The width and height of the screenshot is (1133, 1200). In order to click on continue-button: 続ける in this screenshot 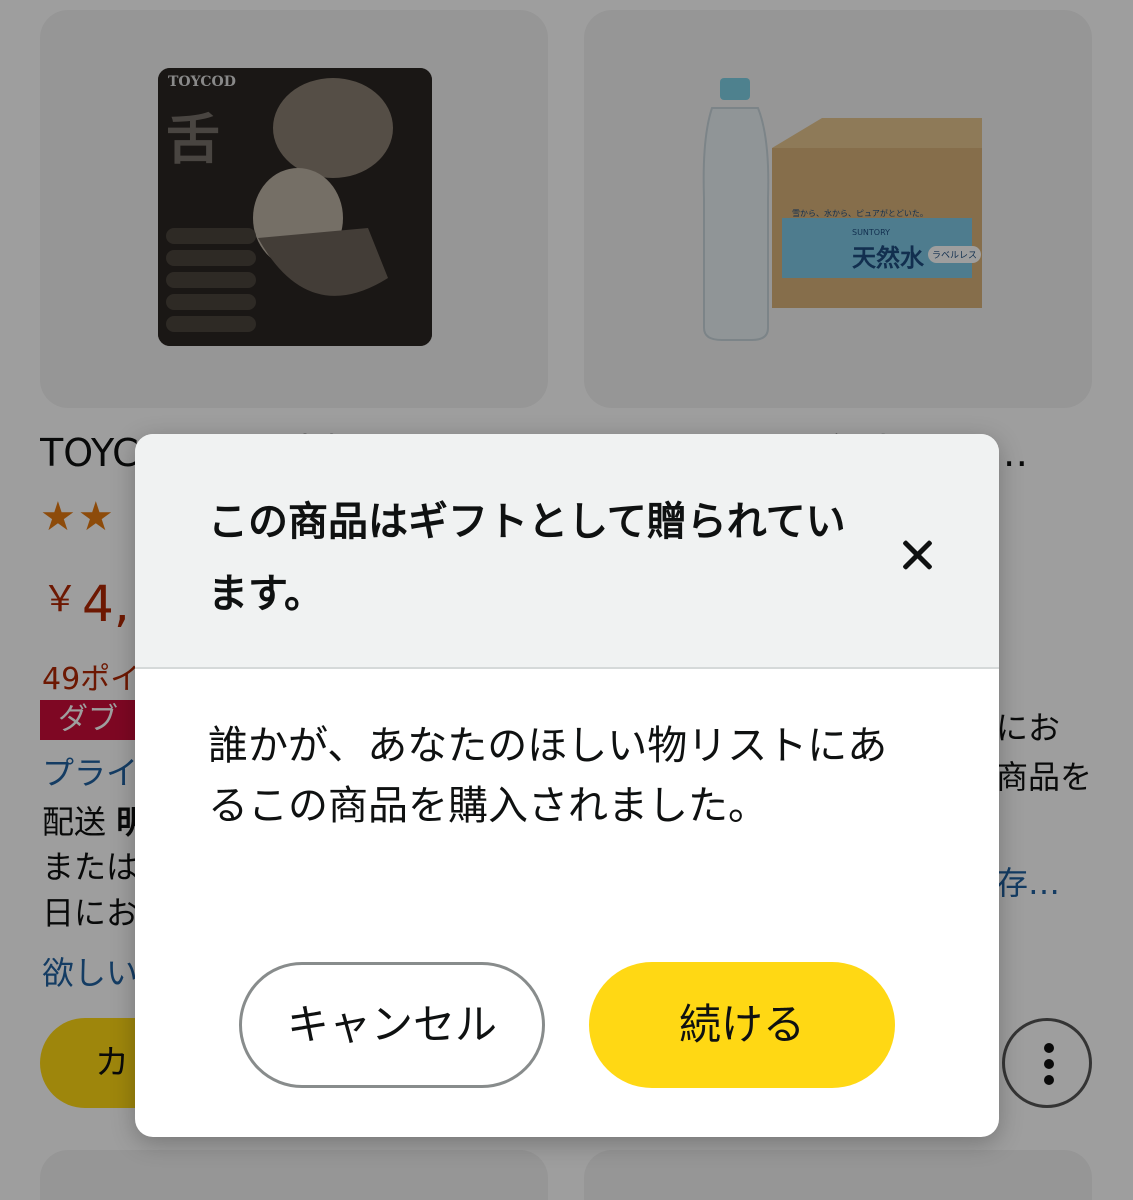, I will do `click(742, 1025)`.